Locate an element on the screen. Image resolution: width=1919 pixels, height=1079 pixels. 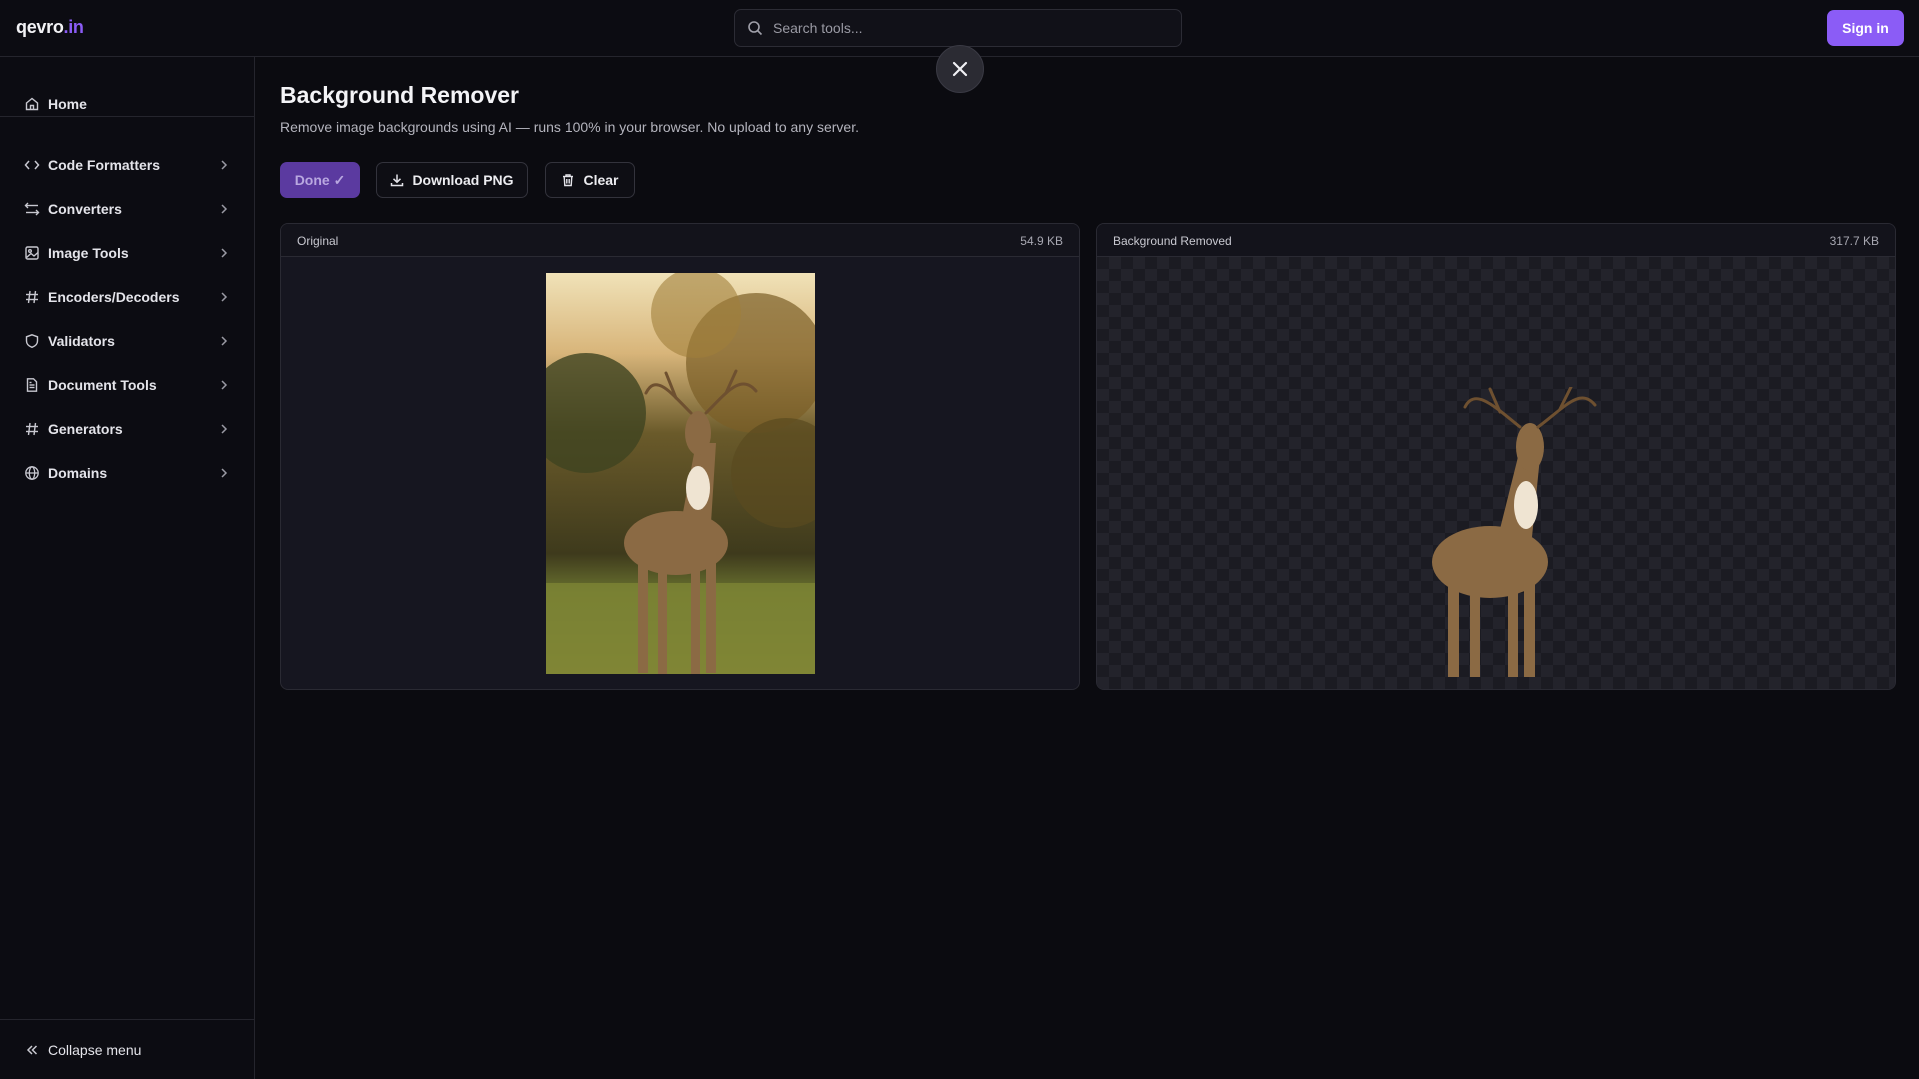
sidebar-item-label: Image Tools is located at coordinates (88, 253).